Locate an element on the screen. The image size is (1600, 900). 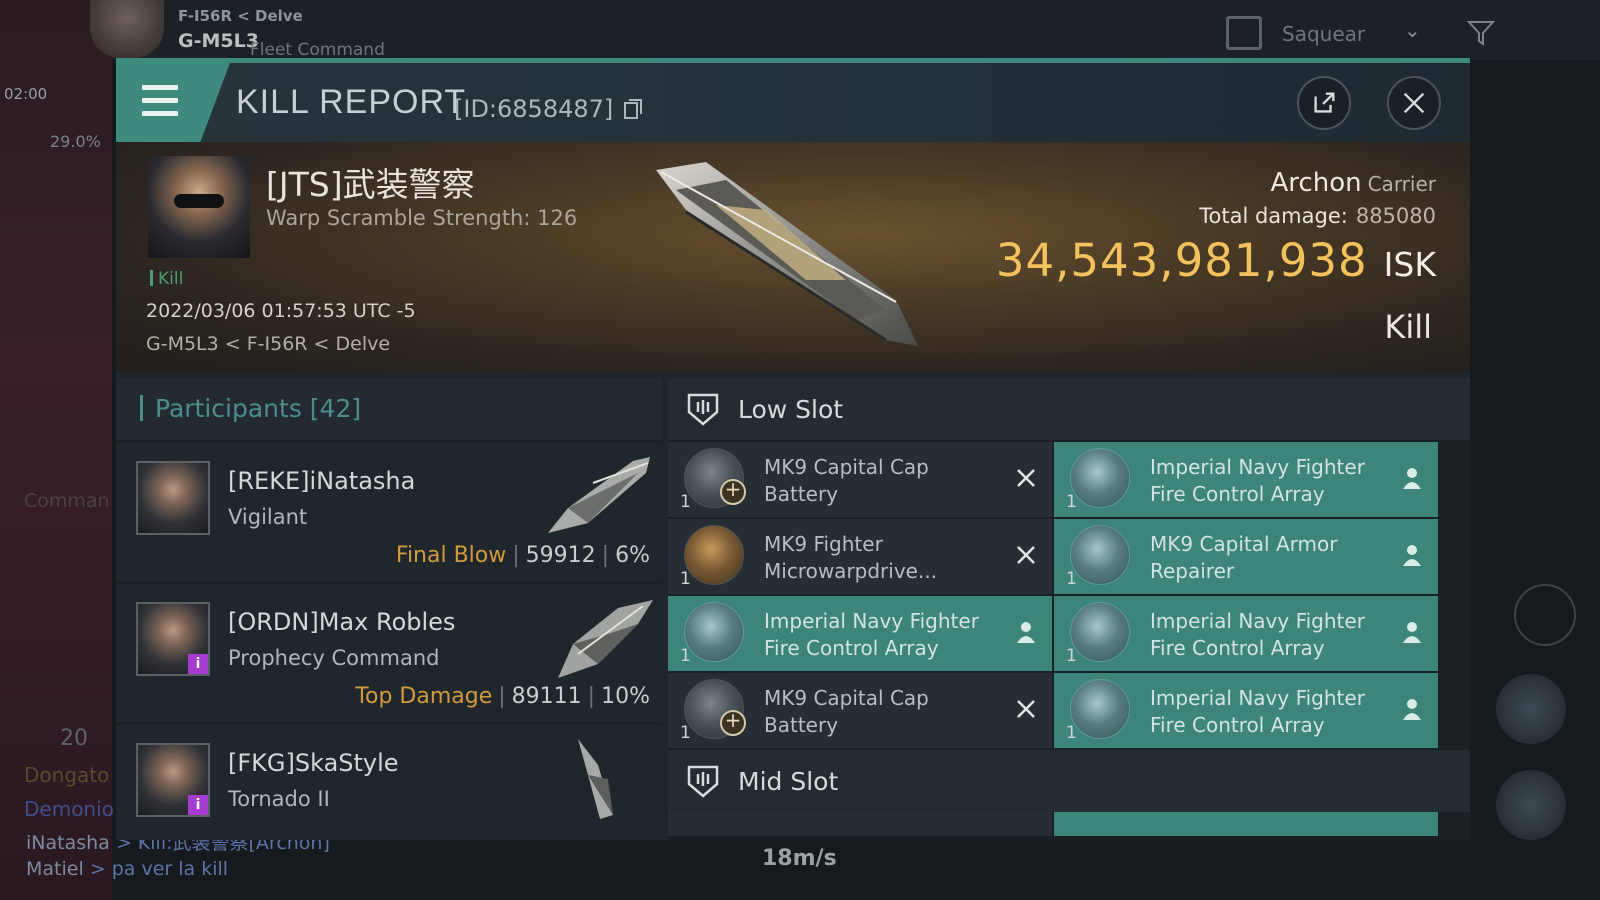
chat-line: Matiel > pa ver la kill is located at coordinates (127, 869).